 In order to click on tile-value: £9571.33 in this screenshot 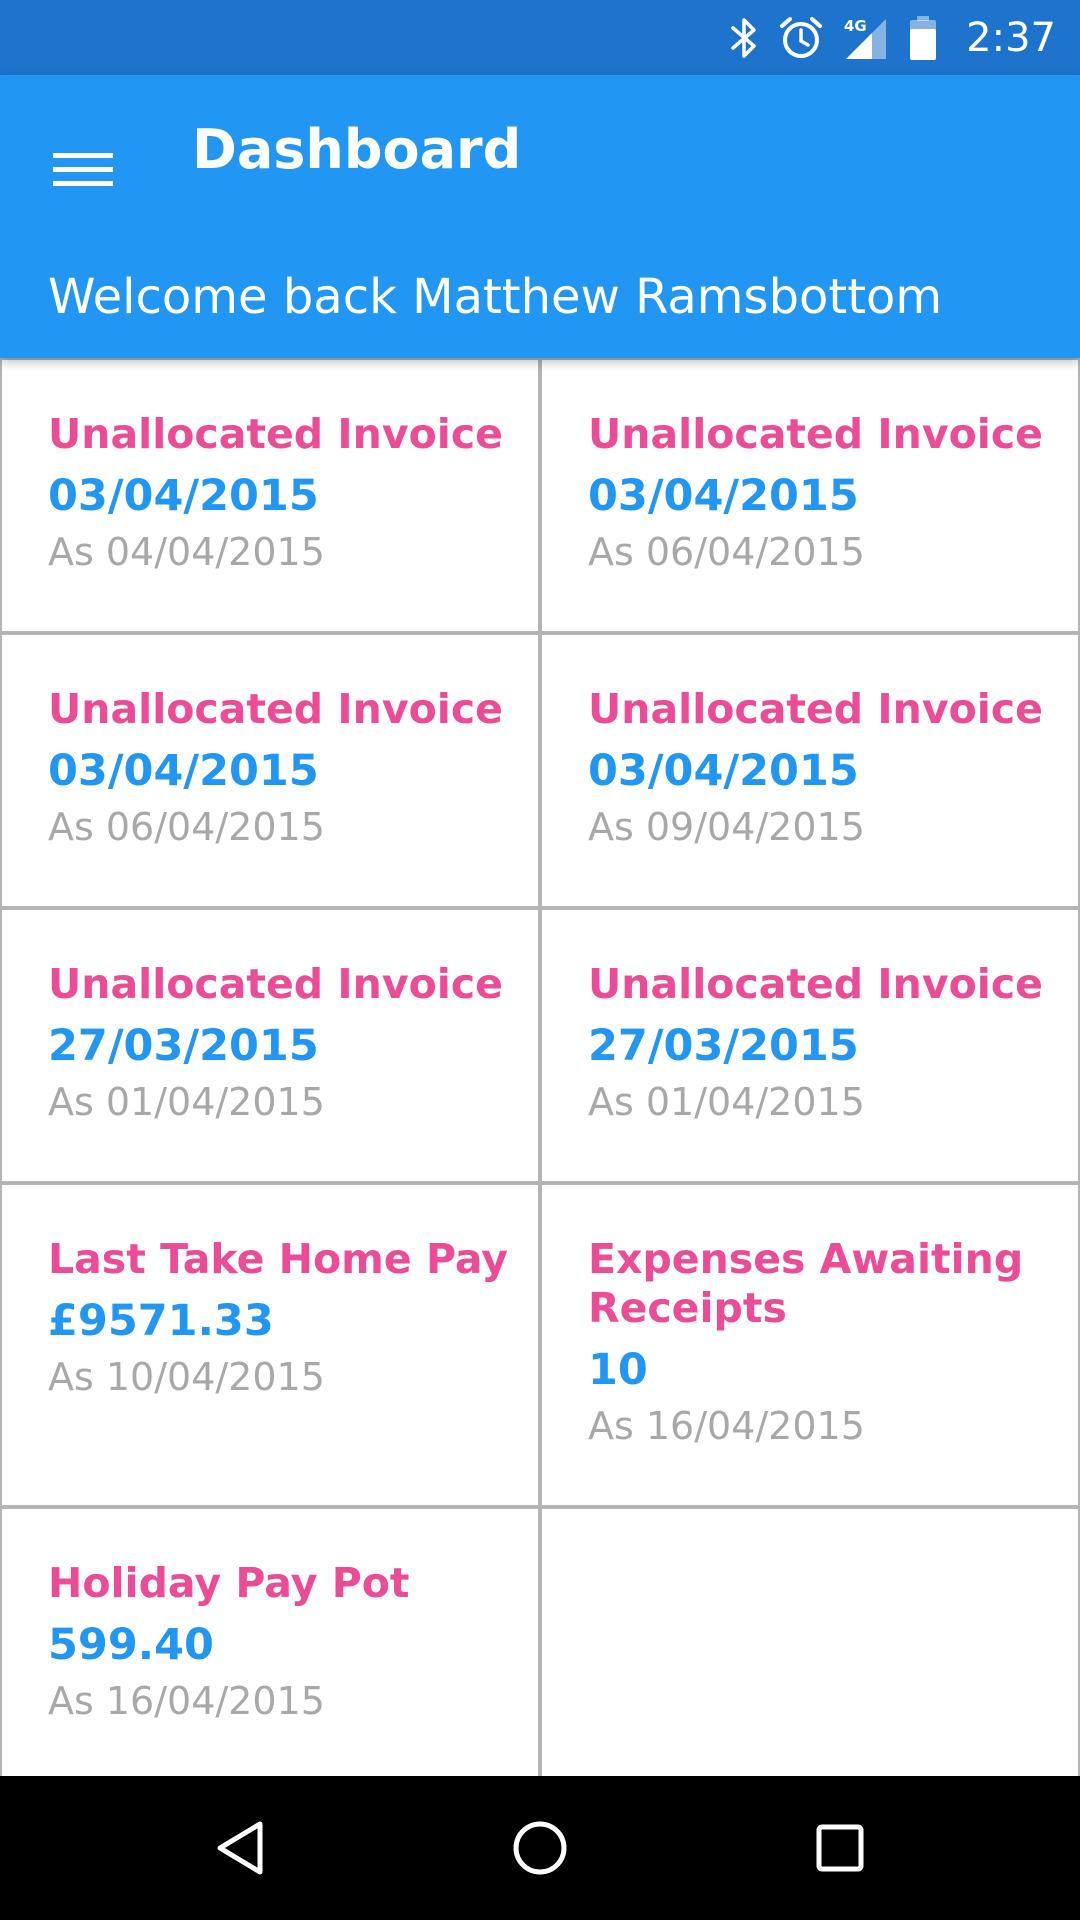, I will do `click(161, 1321)`.